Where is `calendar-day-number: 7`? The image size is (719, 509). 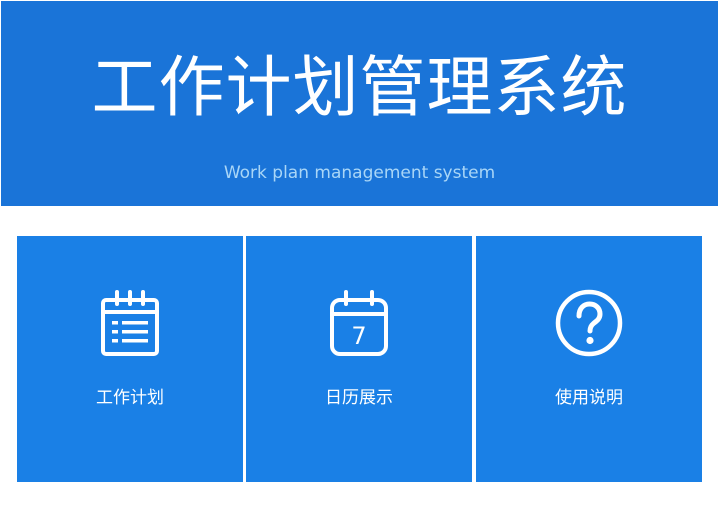
calendar-day-number: 7 is located at coordinates (358, 336).